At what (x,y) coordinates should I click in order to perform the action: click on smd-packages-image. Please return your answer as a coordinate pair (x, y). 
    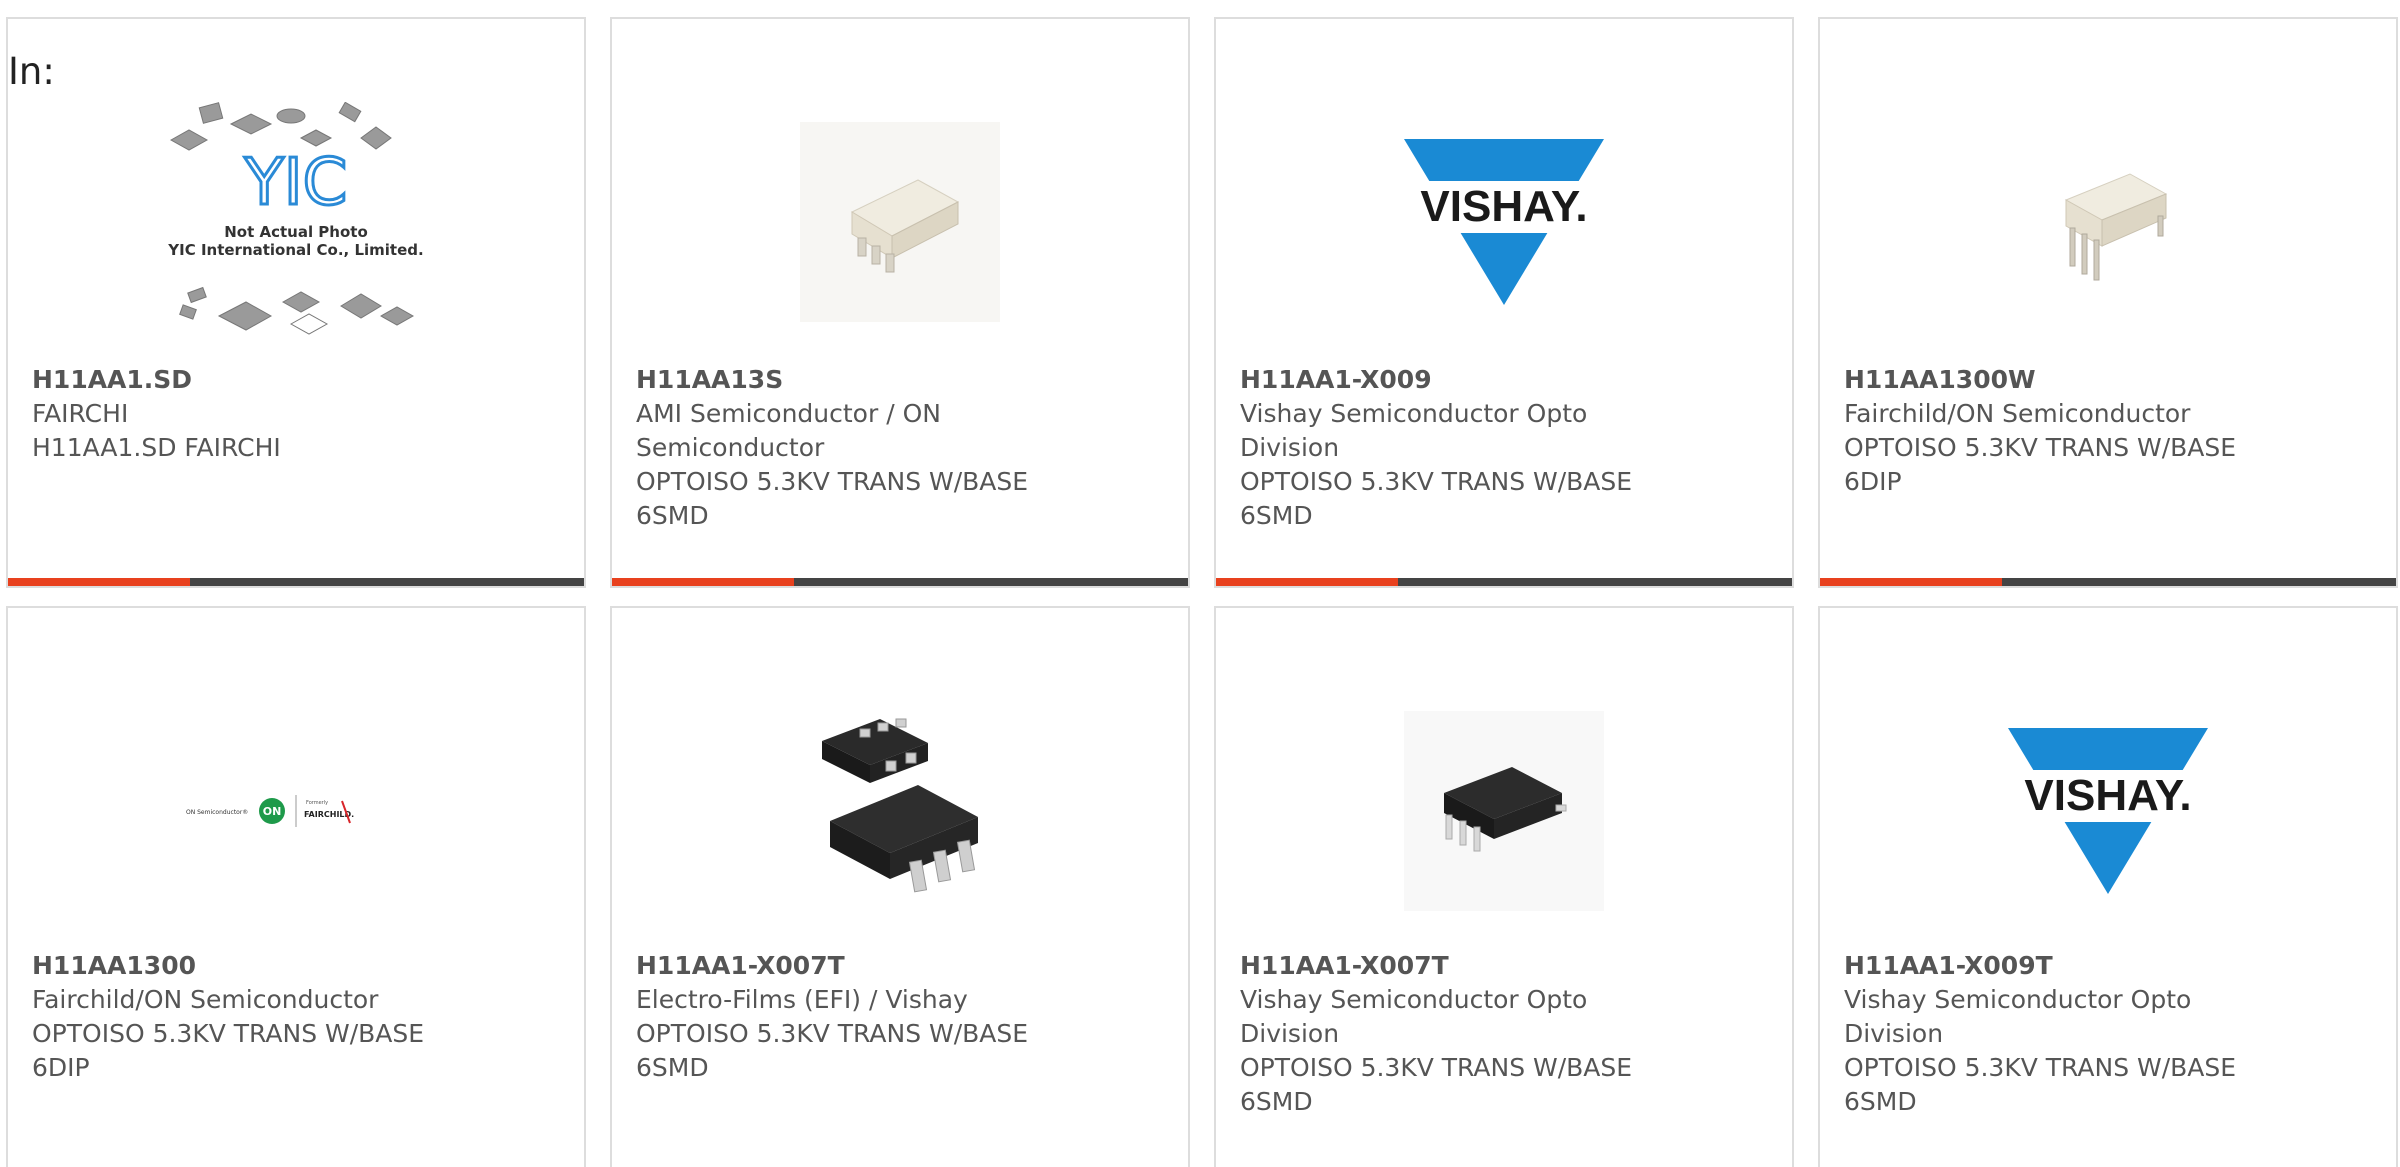
    Looking at the image, I should click on (900, 805).